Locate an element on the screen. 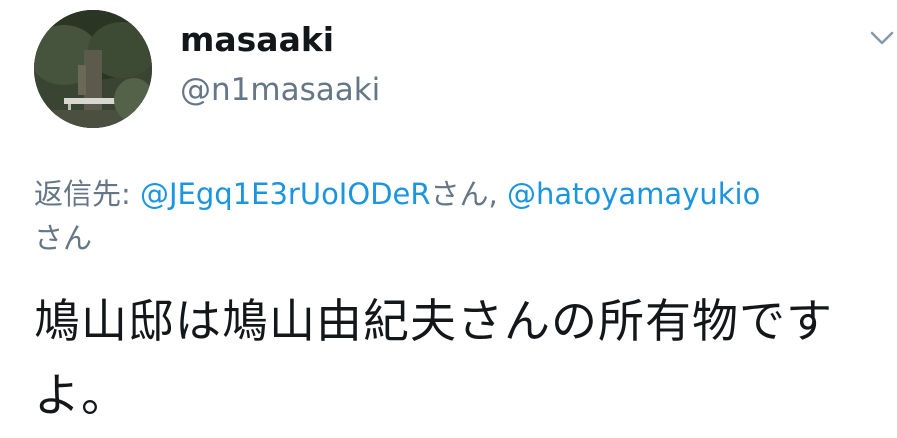  display-name: masaaki is located at coordinates (257, 40).